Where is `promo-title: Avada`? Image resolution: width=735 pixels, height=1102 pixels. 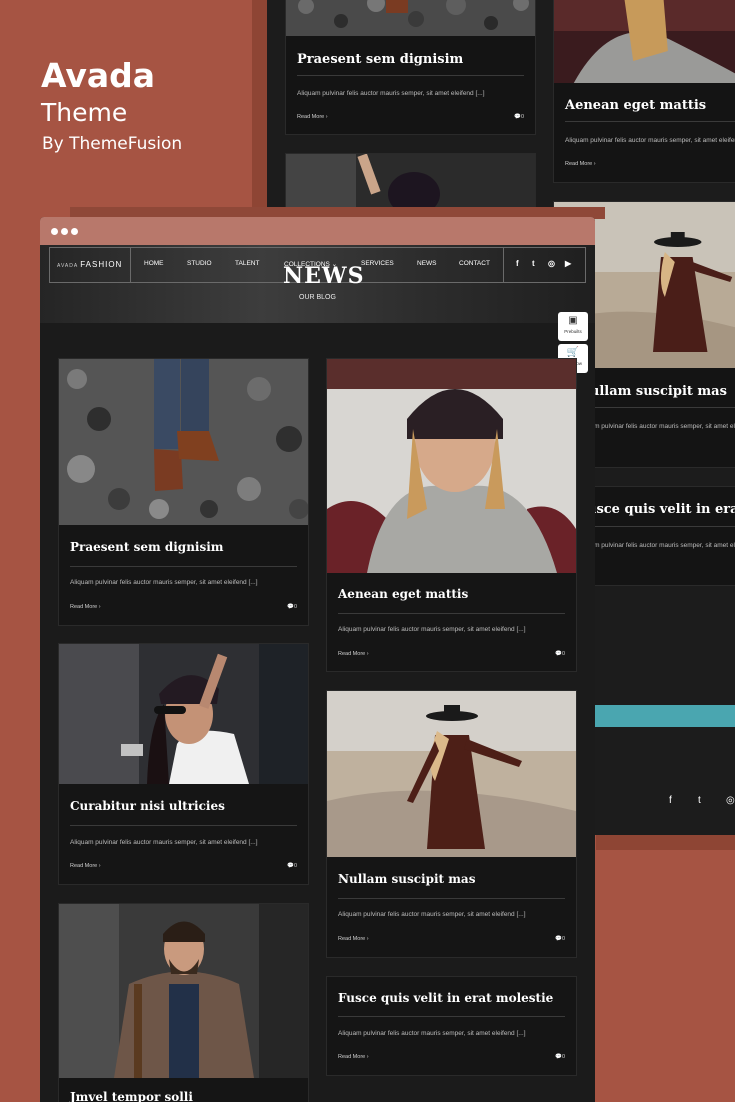
promo-title: Avada is located at coordinates (98, 75).